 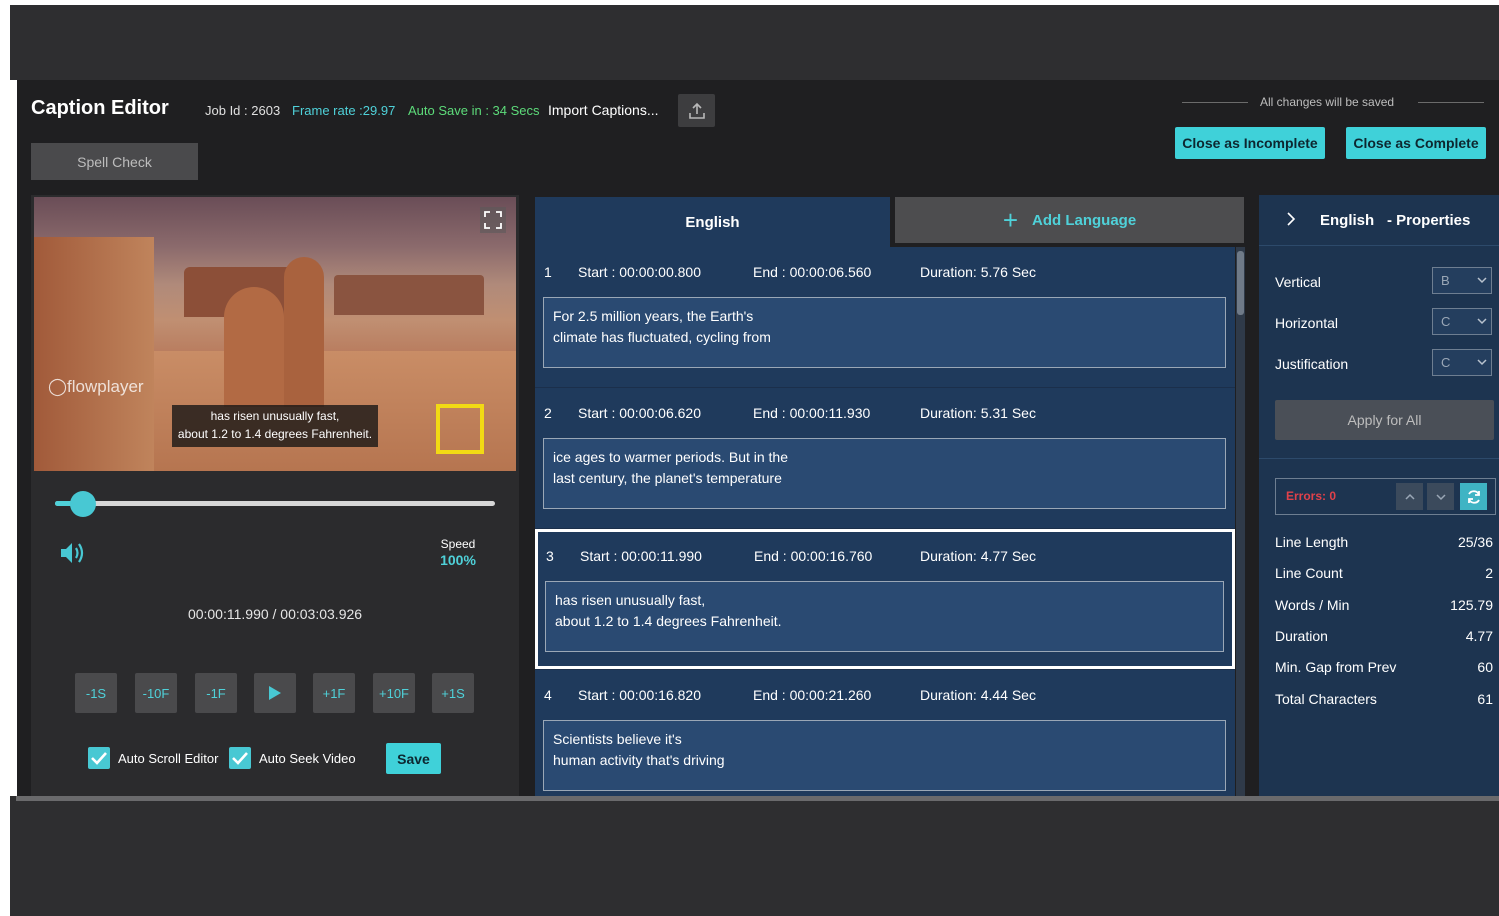 I want to click on apply-for-all-button: Apply for All, so click(x=1384, y=420).